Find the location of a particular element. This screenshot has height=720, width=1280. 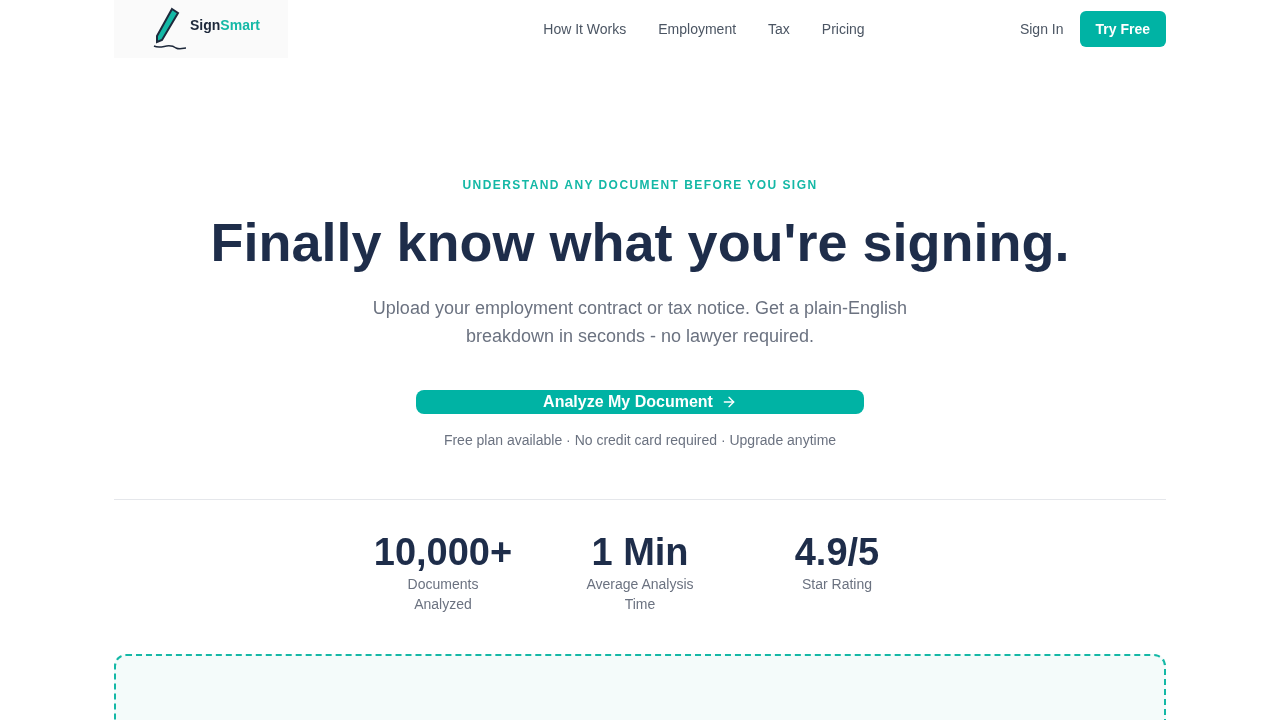

eyebrow-text: UNDERSTAND ANY DOCUMENT BEFORE YOU SIGN is located at coordinates (640, 185).